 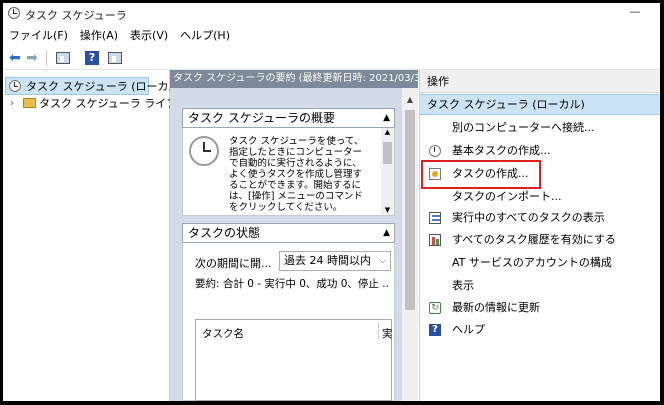 What do you see at coordinates (635, 13) in the screenshot?
I see `minimize-button: —` at bounding box center [635, 13].